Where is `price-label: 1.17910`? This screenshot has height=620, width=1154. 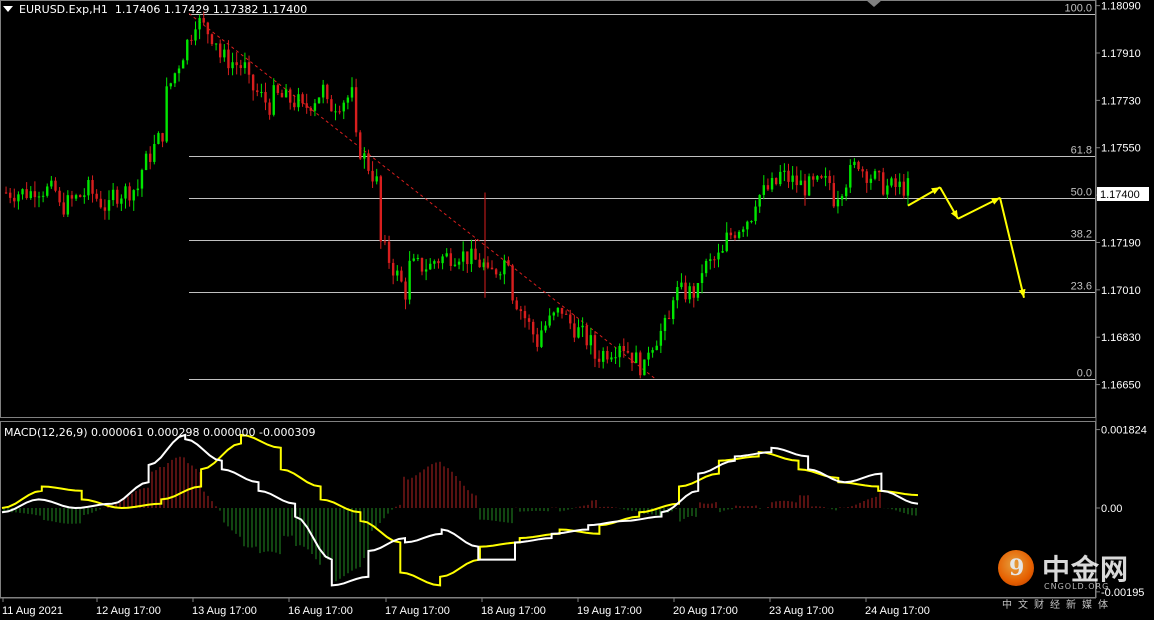 price-label: 1.17910 is located at coordinates (1121, 54).